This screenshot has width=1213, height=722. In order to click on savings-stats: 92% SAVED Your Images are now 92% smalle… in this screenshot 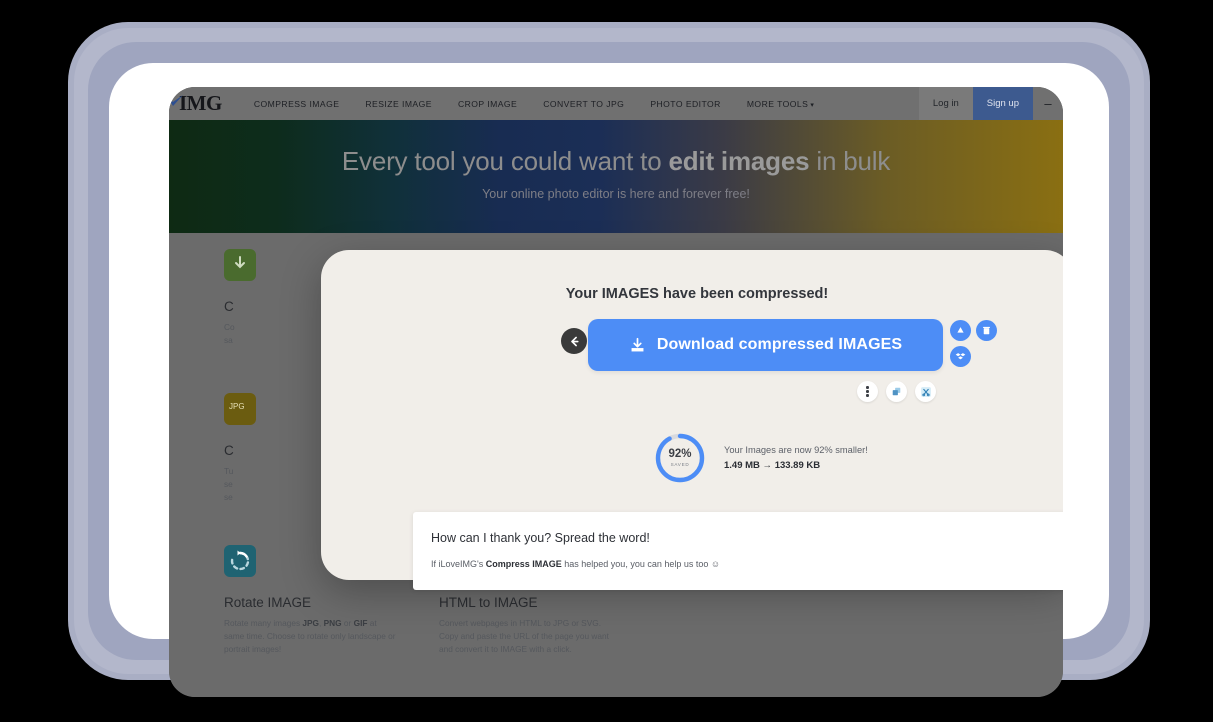, I will do `click(761, 458)`.